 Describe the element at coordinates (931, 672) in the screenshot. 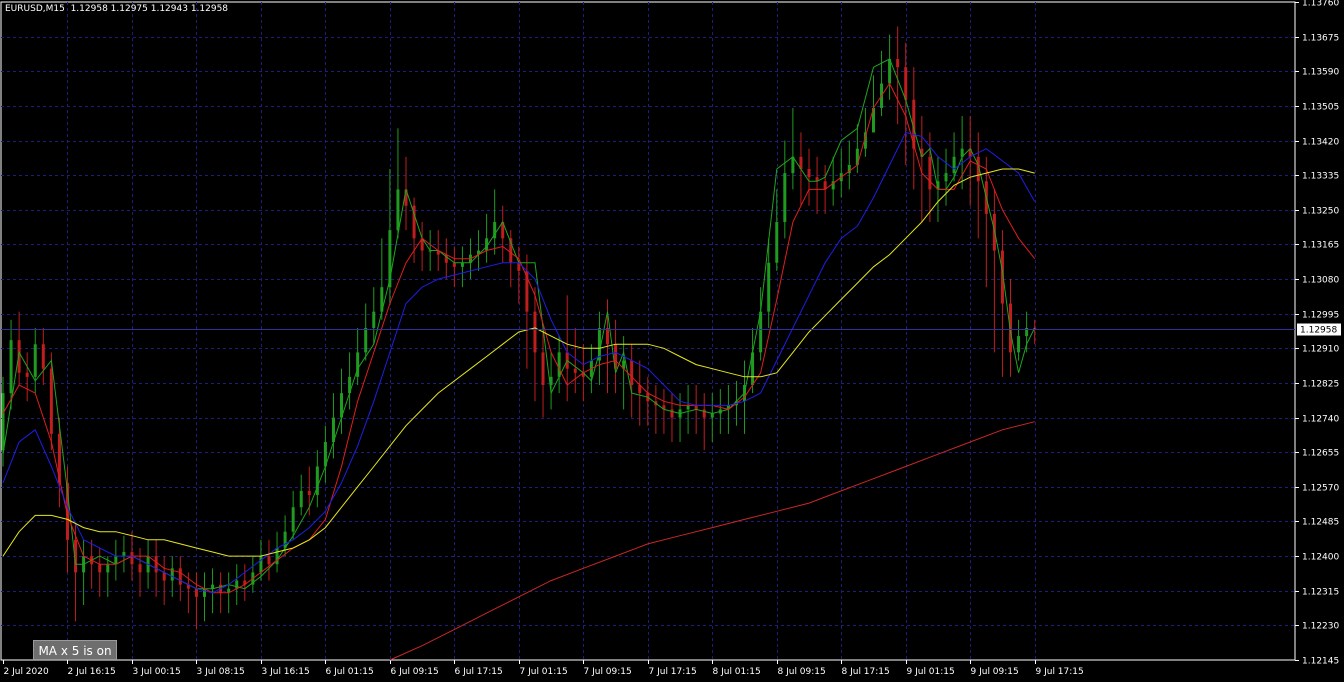

I see `x-tick-label: 9 Jul 01:15` at that location.